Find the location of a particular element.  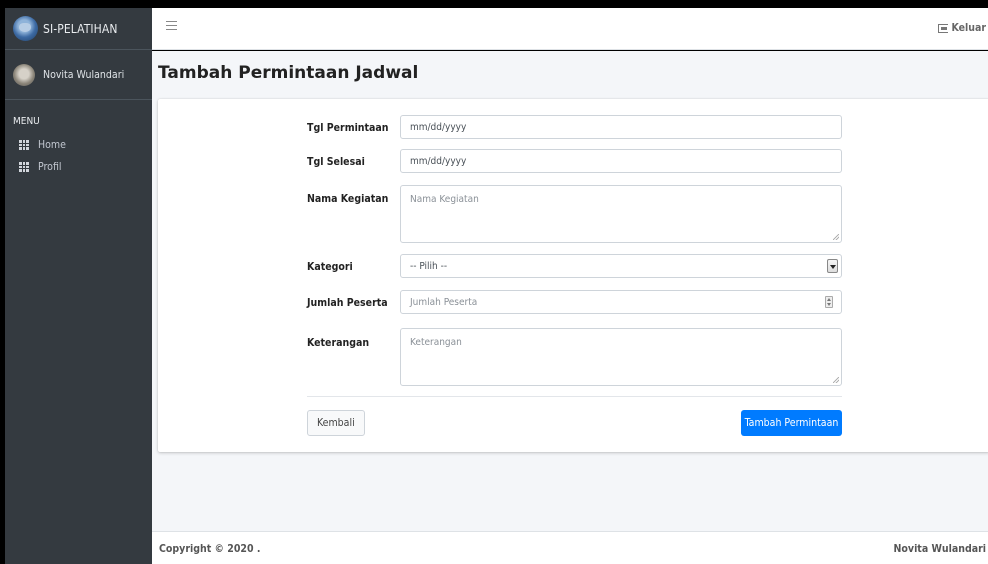

tgl-permintaan-input: mm/dd/yyyy is located at coordinates (621, 127).